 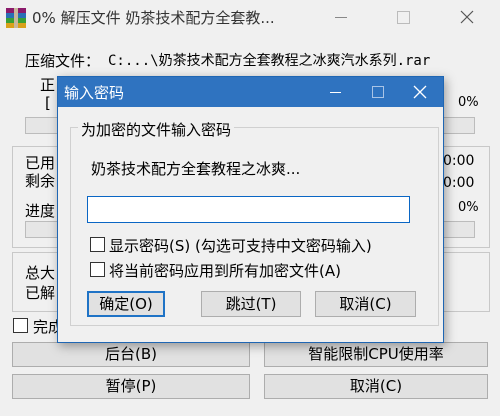 I want to click on finish-action-checkbox, so click(x=20, y=325).